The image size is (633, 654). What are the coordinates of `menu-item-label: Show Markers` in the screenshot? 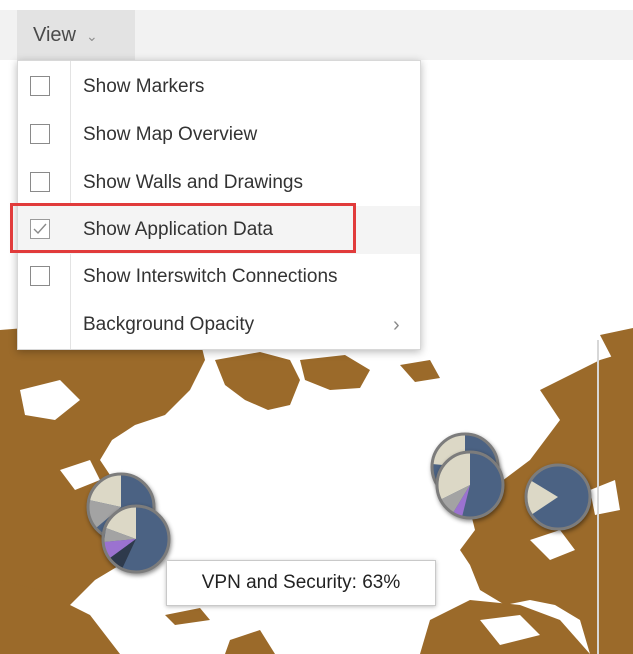 It's located at (144, 86).